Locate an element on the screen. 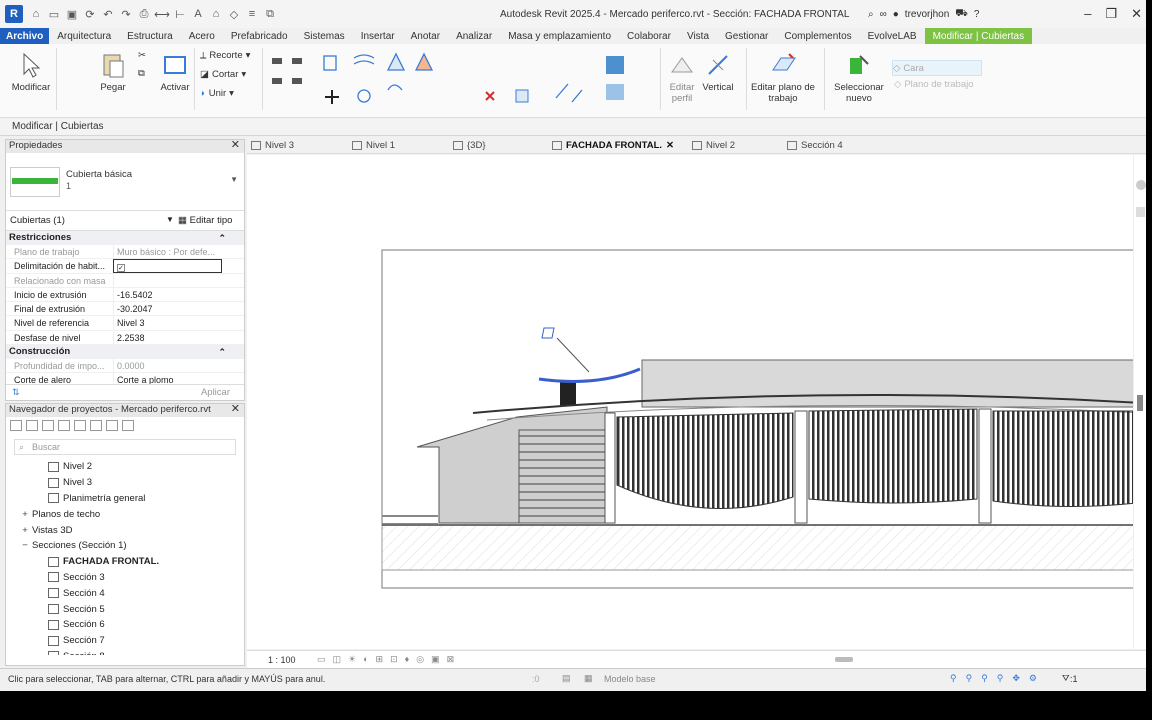 This screenshot has width=1152, height=720. edit-profile-button: Editar perfil is located at coordinates (682, 77).